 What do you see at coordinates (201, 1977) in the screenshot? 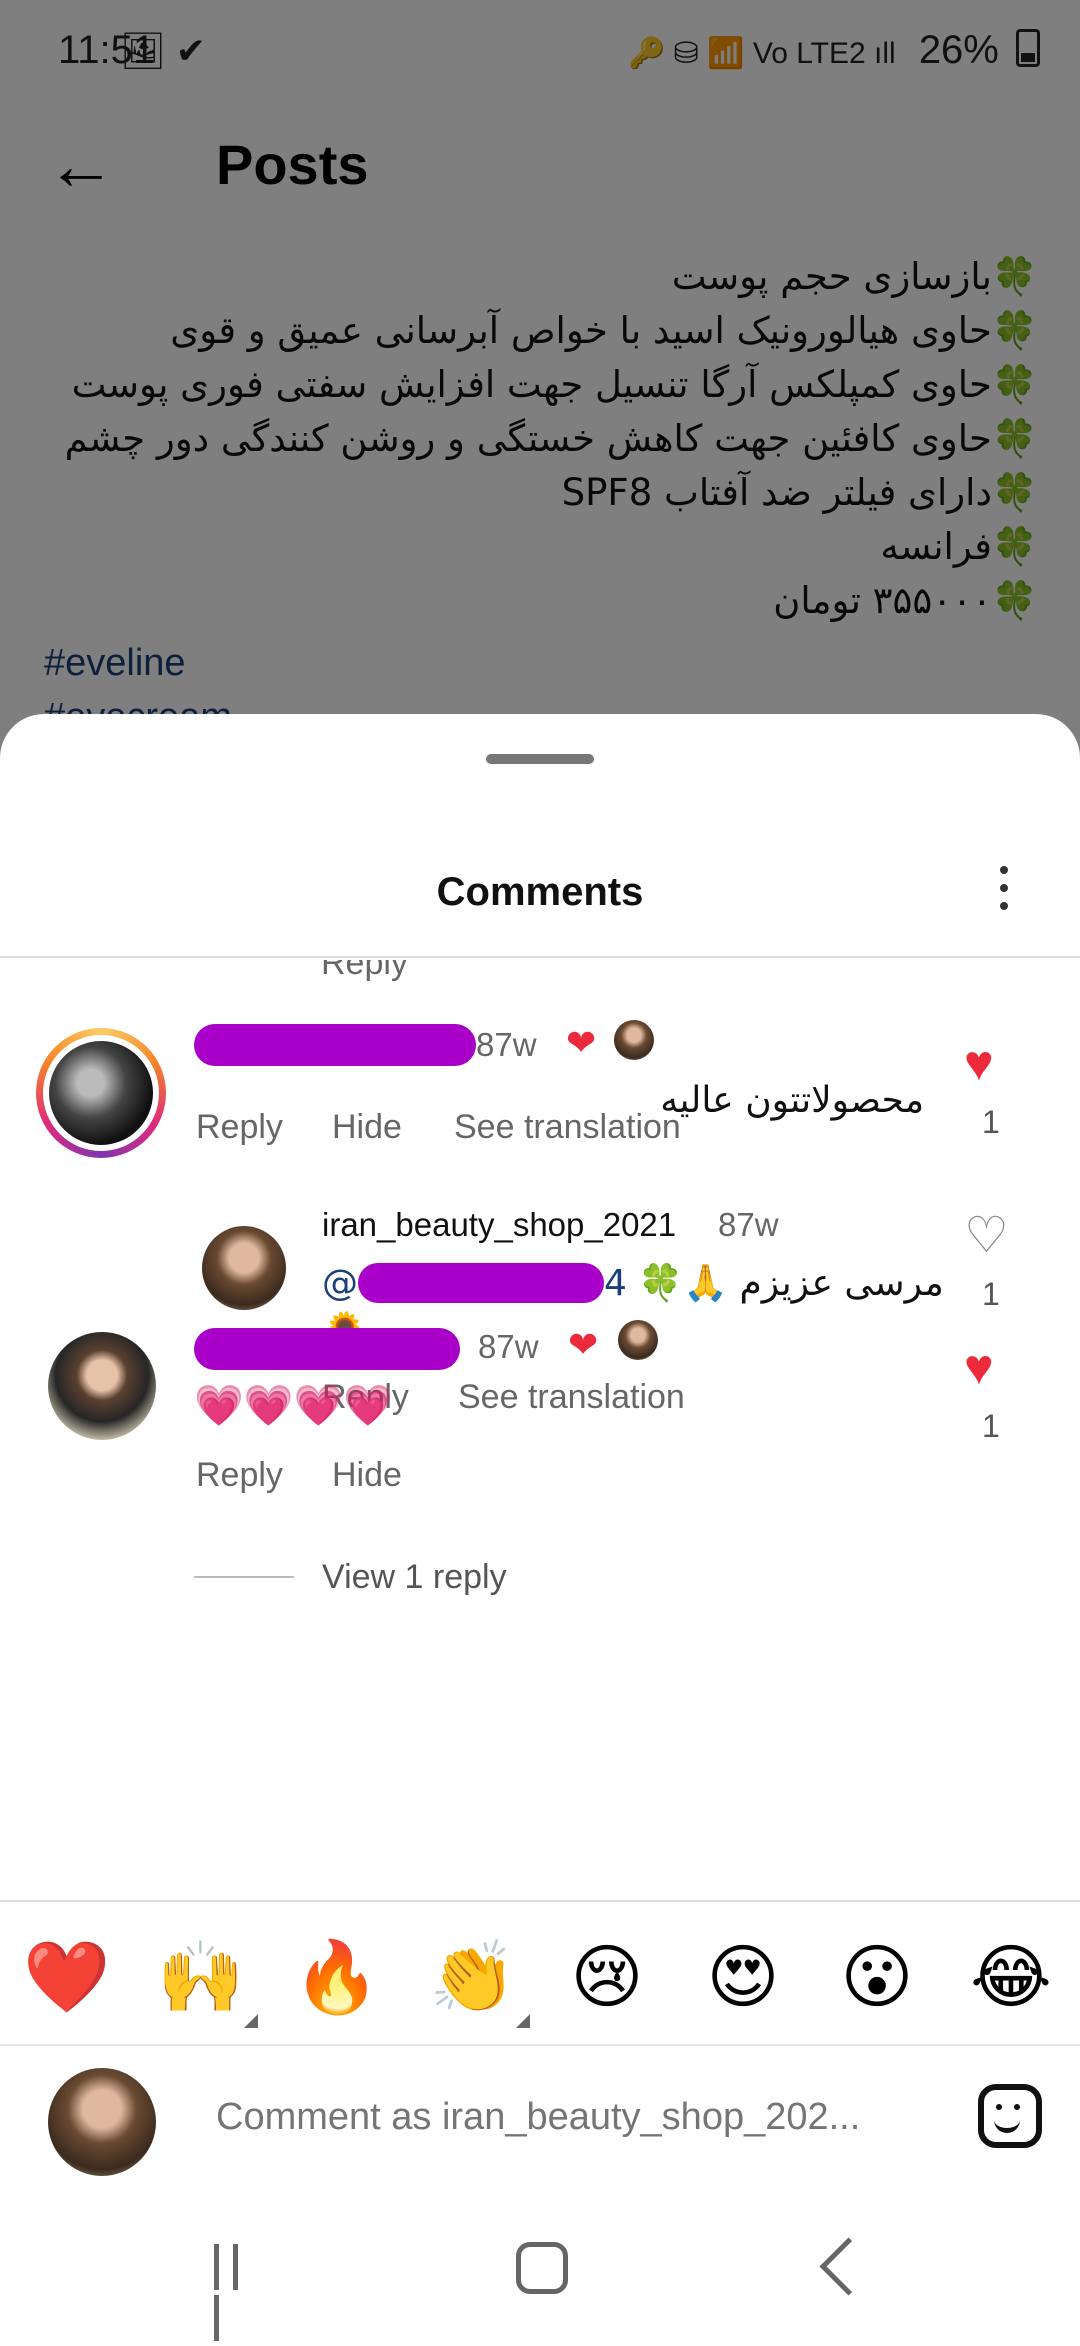
I see `emoji-glyph: 🙌` at bounding box center [201, 1977].